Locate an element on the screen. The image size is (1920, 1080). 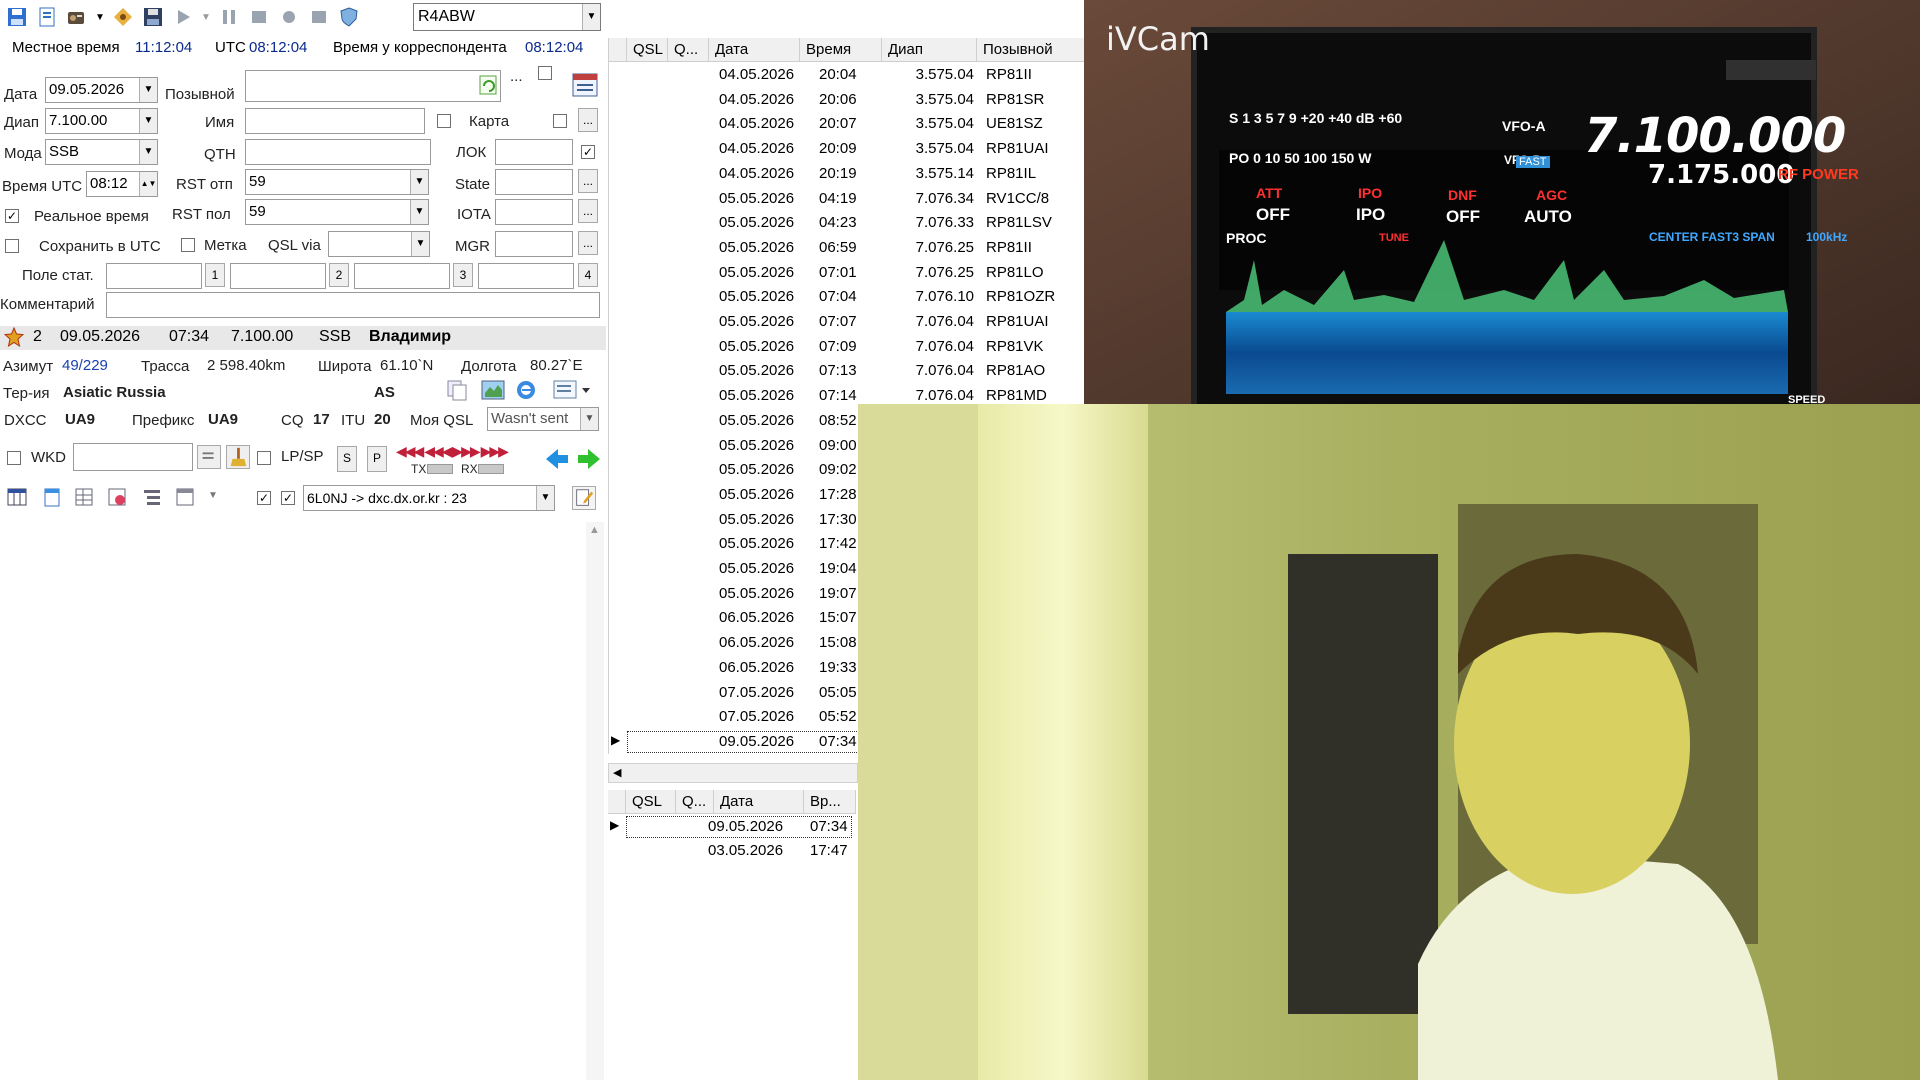
band-field: 7.100.00 ▼ is located at coordinates (101, 121).